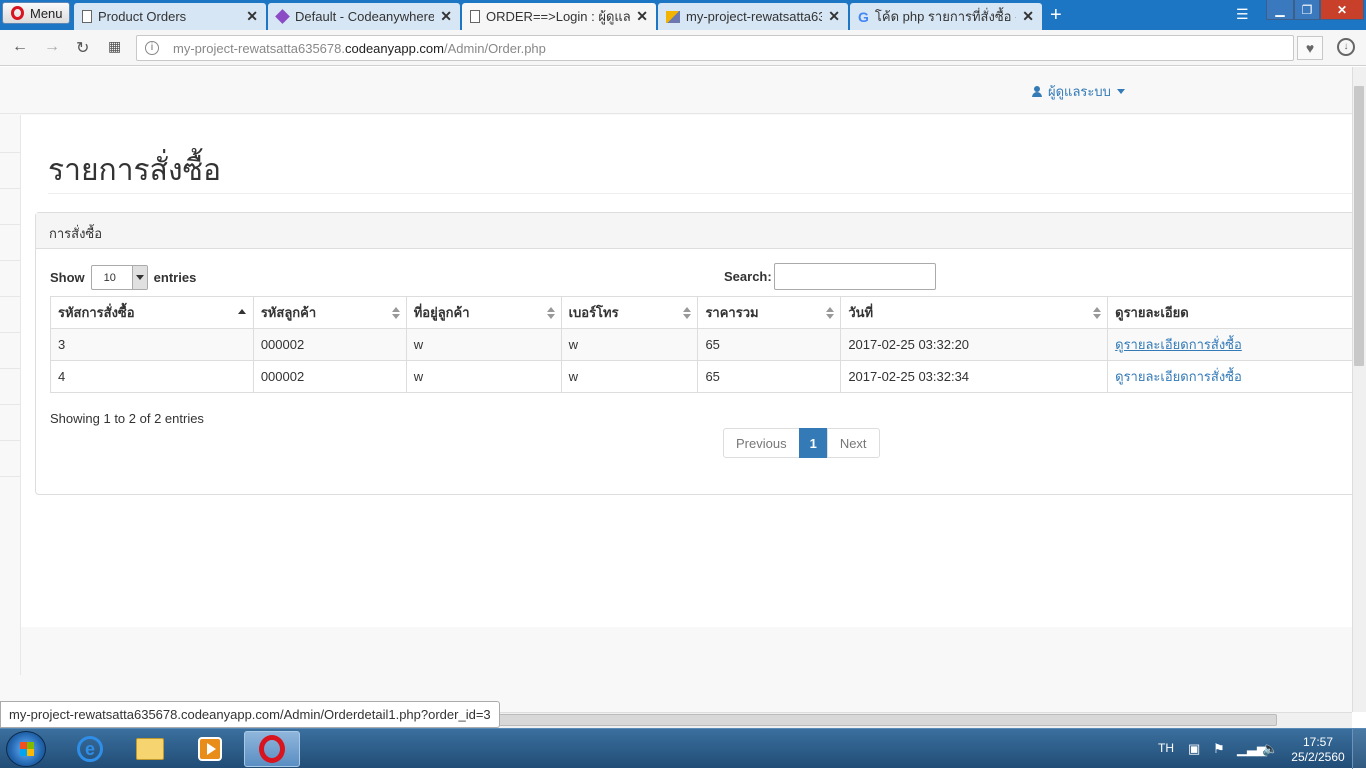 The image size is (1366, 769). I want to click on search-control: Search:, so click(830, 276).